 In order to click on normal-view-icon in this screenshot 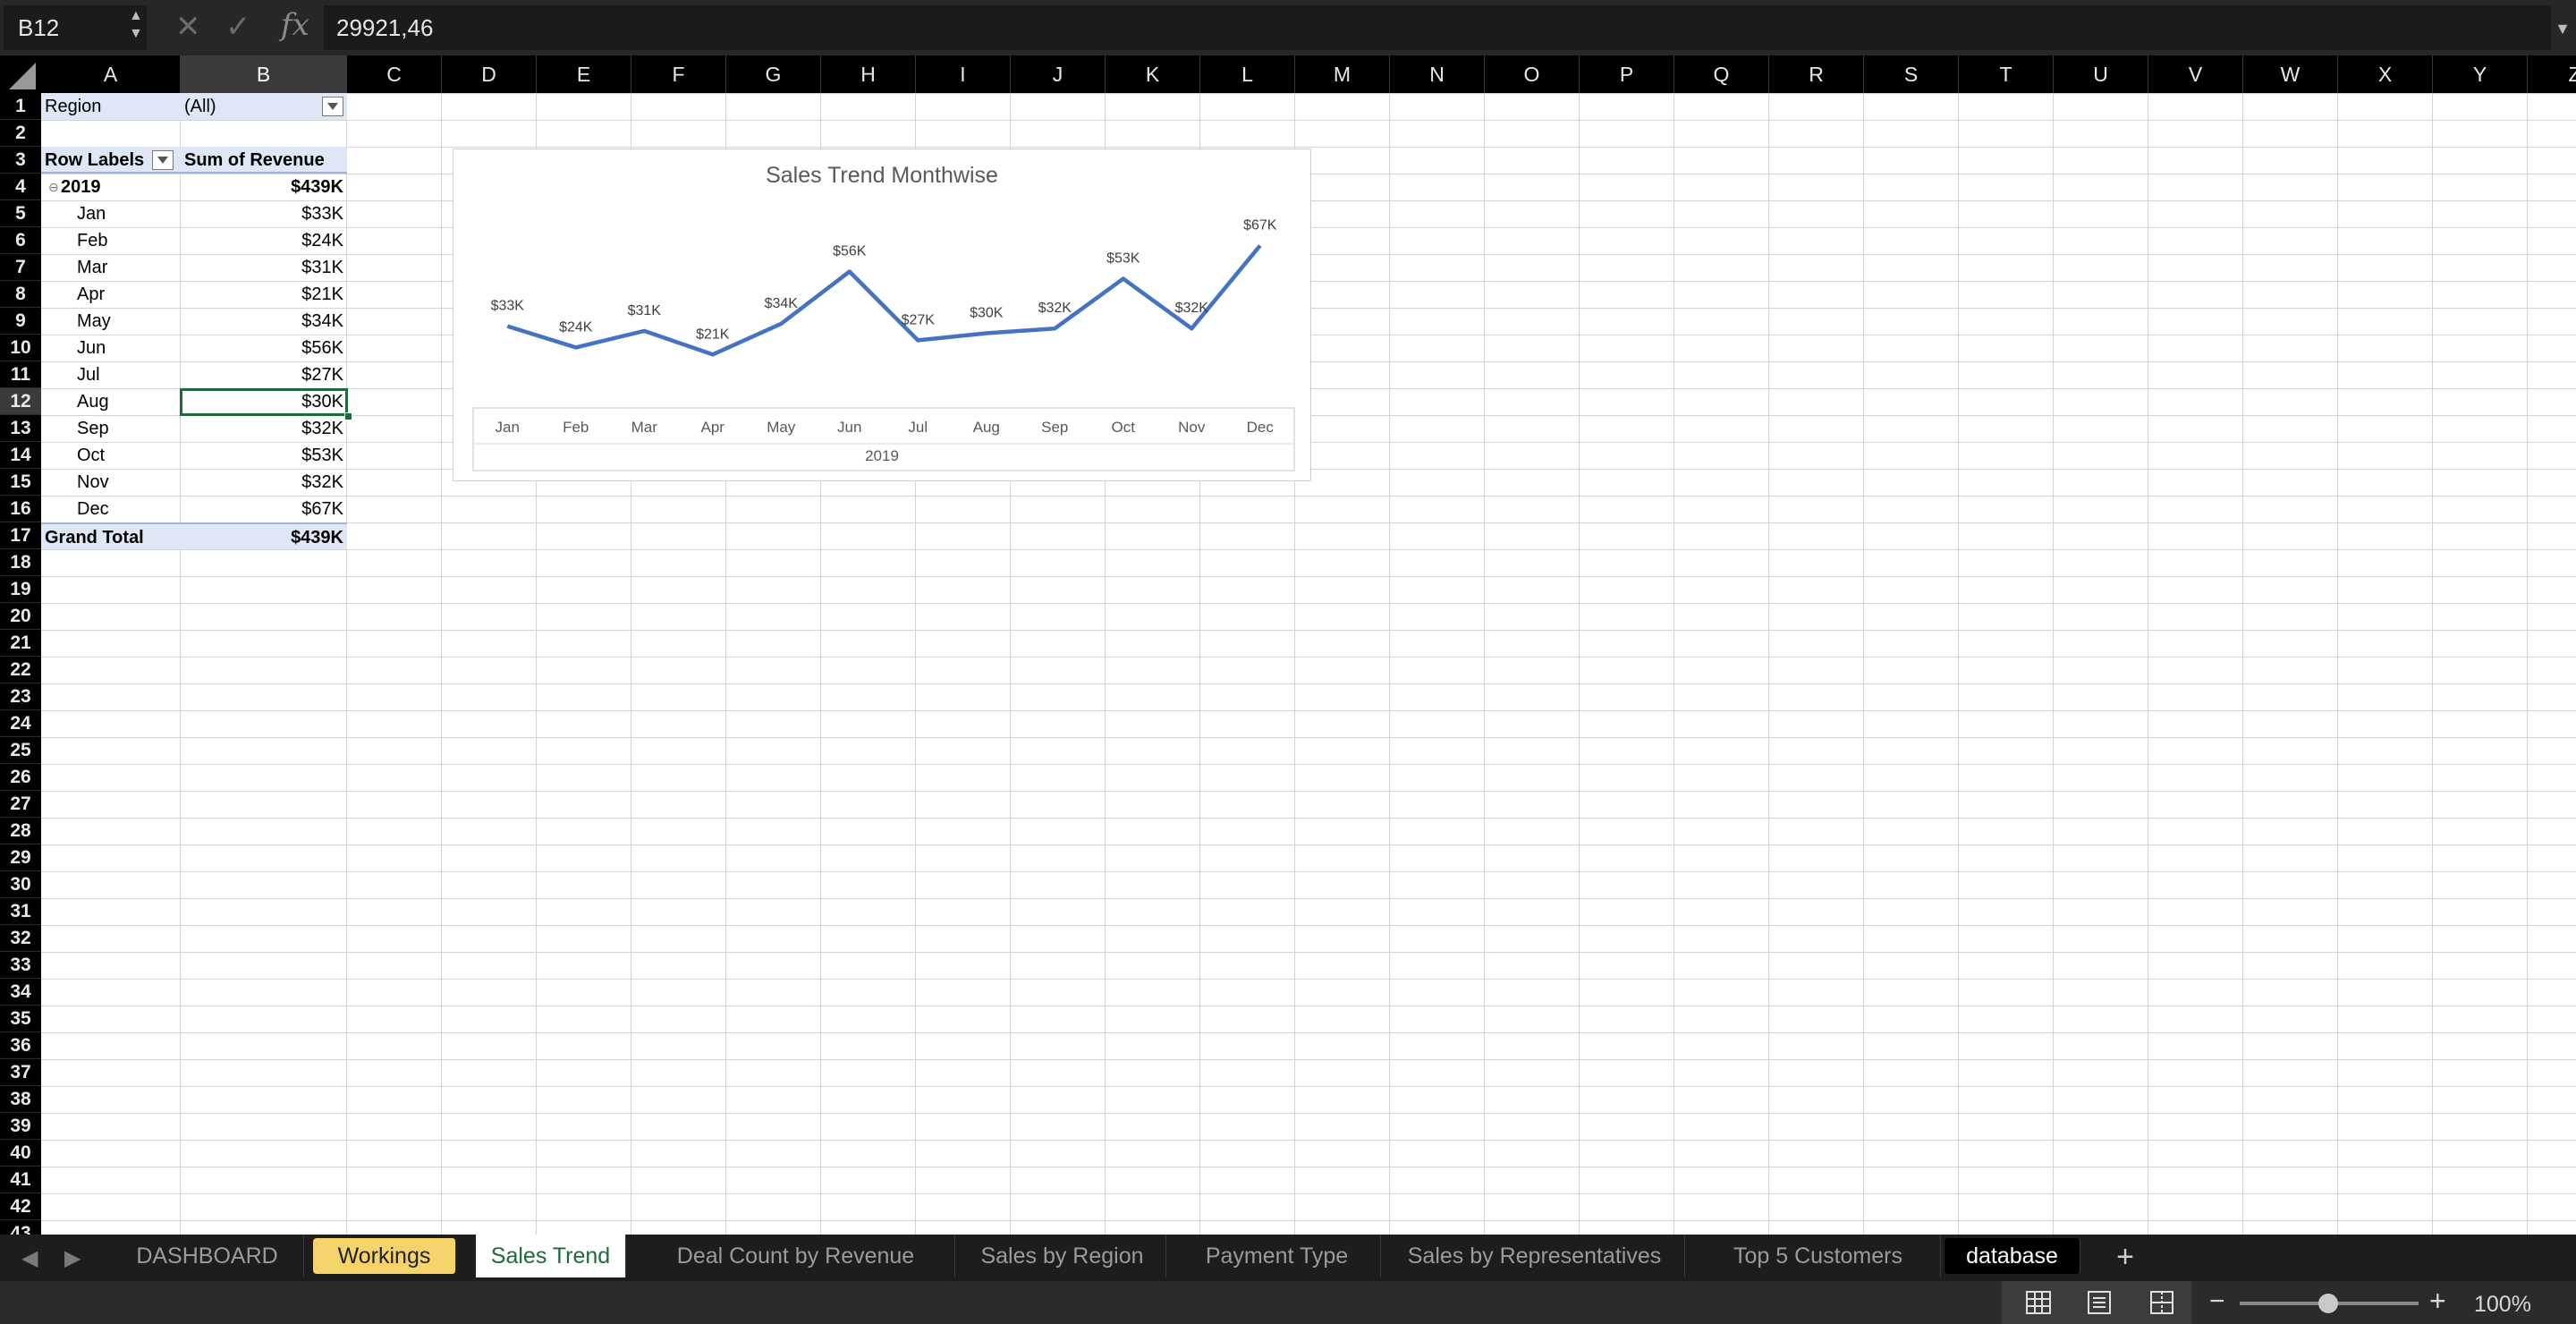, I will do `click(2038, 1302)`.